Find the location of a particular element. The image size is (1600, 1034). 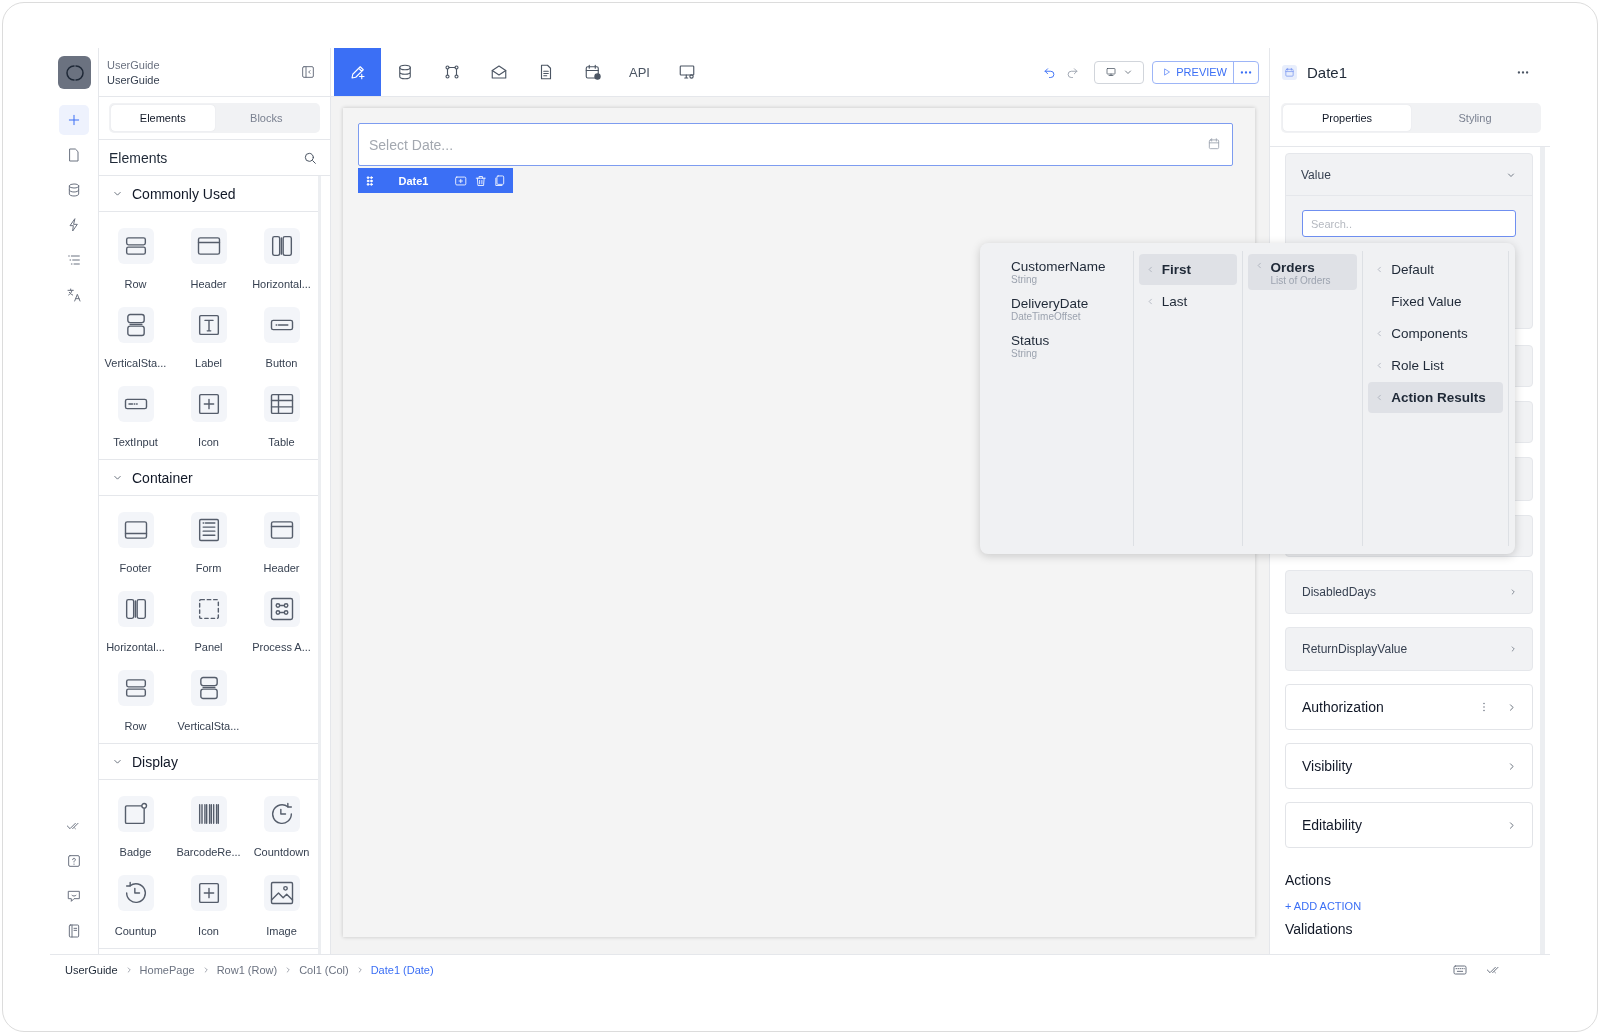

search-field: Search.. is located at coordinates (1409, 223).